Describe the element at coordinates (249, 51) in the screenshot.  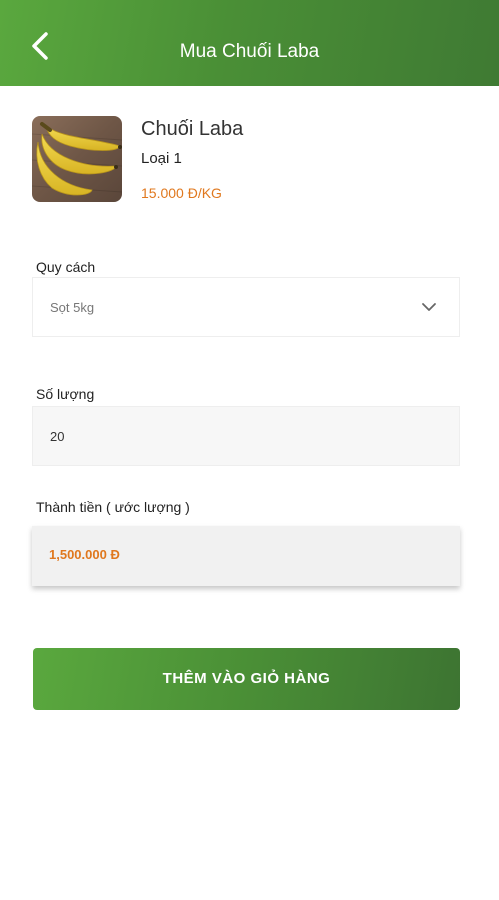
I see `page-title: Mua Chuối Laba` at that location.